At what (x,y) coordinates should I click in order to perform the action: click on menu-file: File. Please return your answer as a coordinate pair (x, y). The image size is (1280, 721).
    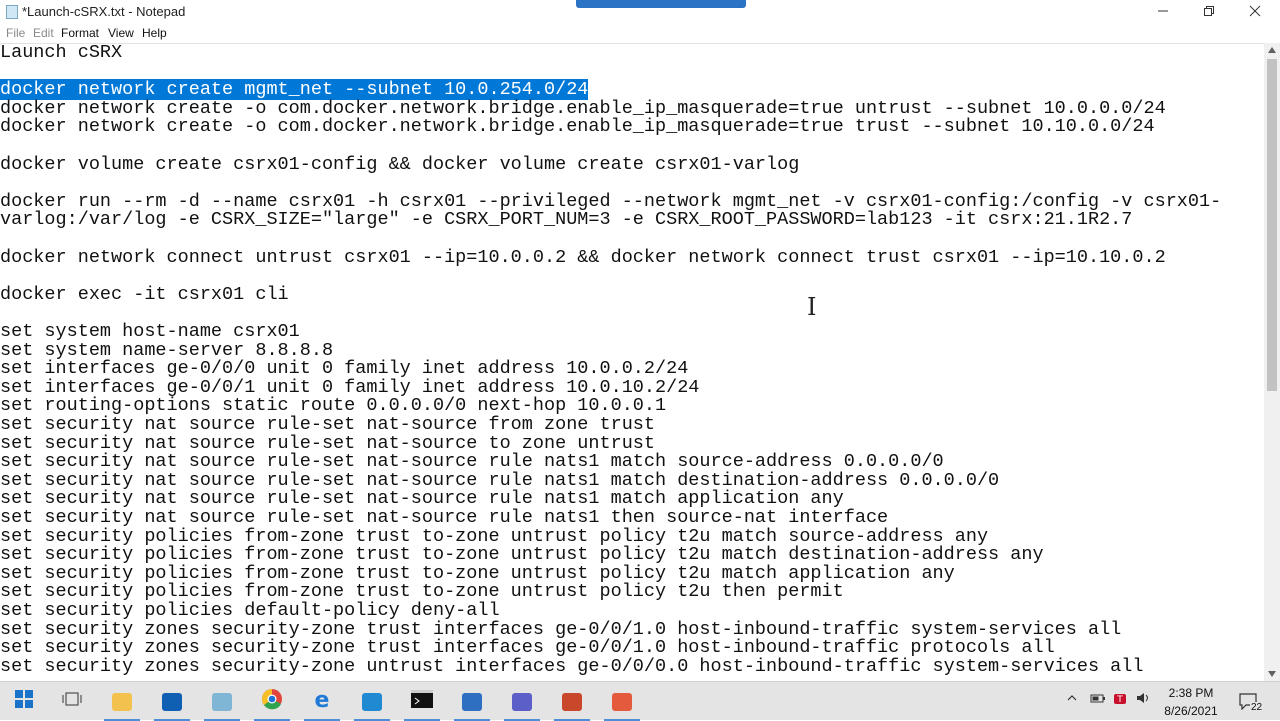
    Looking at the image, I should click on (15, 33).